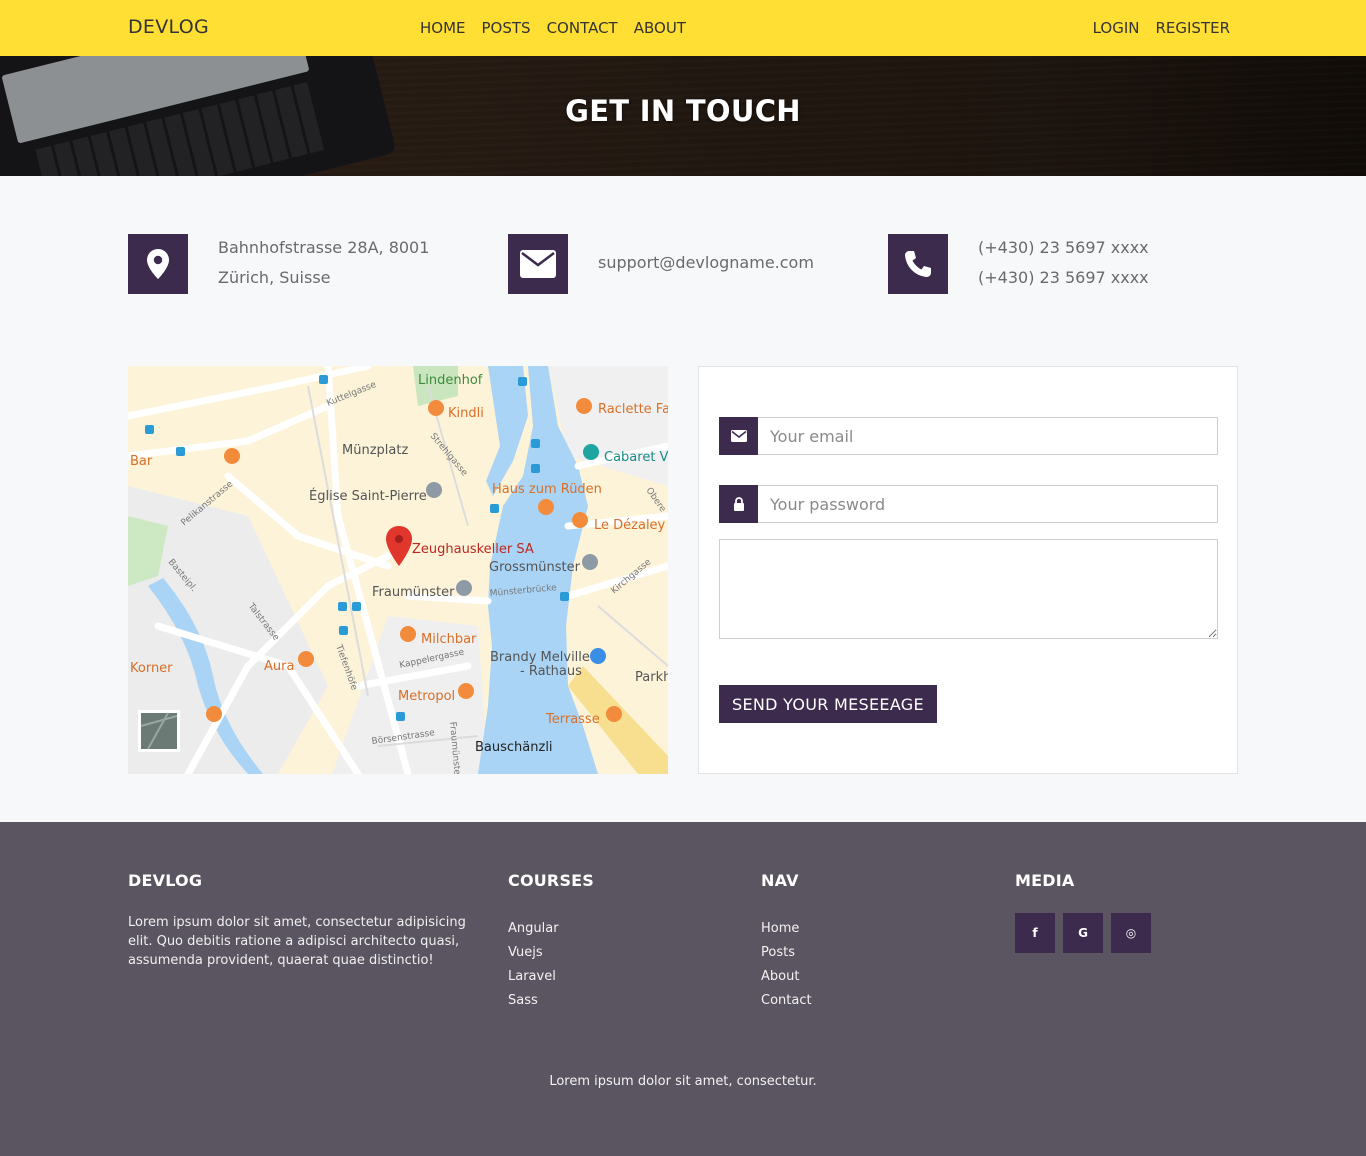  What do you see at coordinates (1063, 263) in the screenshot?
I see `phone-text: (+430) 23 5697 xxxx (+430) 23 5697 xxxx` at bounding box center [1063, 263].